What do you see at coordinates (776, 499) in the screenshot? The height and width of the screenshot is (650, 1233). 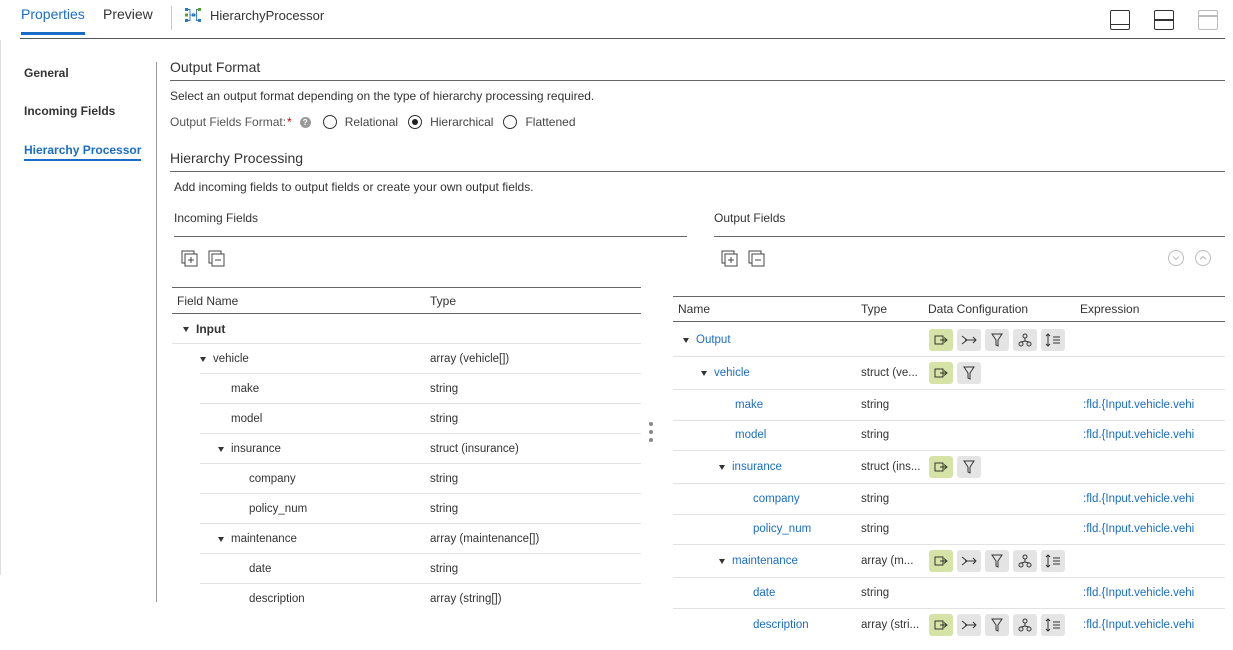 I see `field-name-link: company` at bounding box center [776, 499].